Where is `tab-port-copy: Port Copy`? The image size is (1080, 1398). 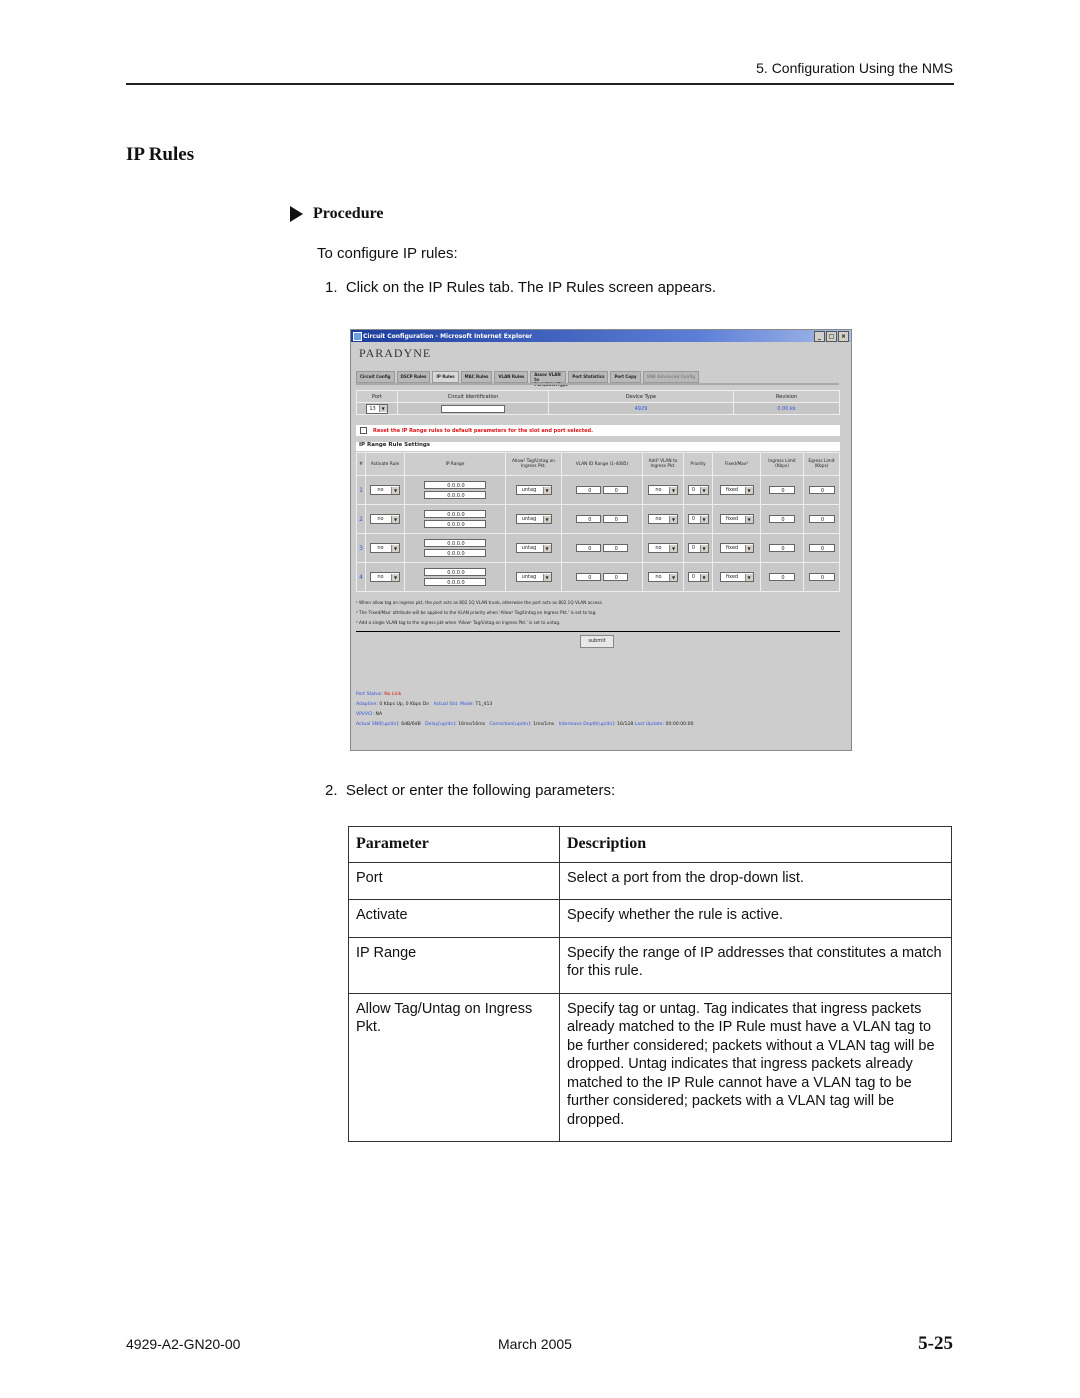 tab-port-copy: Port Copy is located at coordinates (625, 377).